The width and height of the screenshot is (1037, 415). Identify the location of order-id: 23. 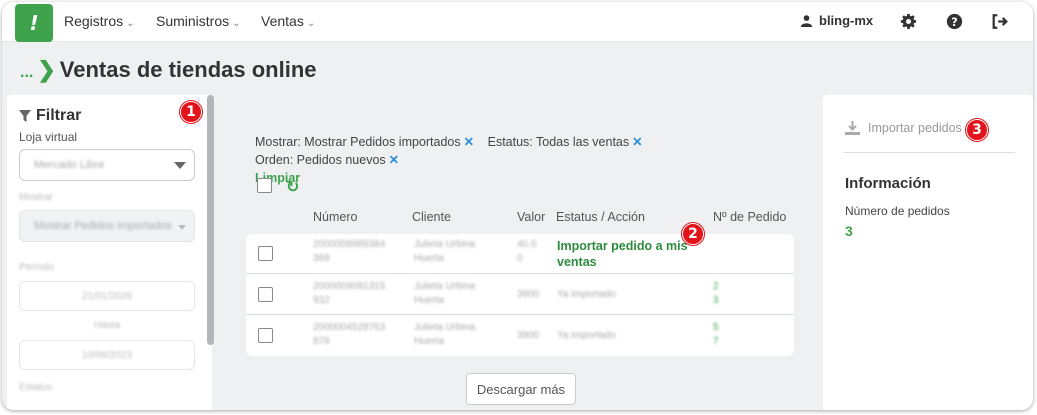
(716, 294).